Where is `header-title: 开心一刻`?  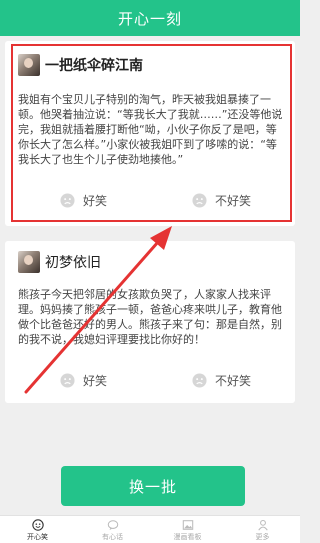
header-title: 开心一刻 is located at coordinates (149, 18).